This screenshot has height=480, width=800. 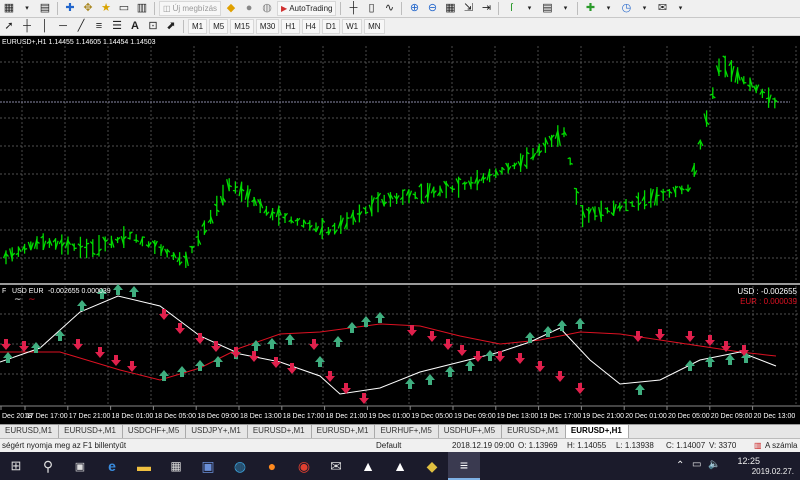 What do you see at coordinates (680, 465) in the screenshot?
I see `chevron-up-icon: ⌃` at bounding box center [680, 465].